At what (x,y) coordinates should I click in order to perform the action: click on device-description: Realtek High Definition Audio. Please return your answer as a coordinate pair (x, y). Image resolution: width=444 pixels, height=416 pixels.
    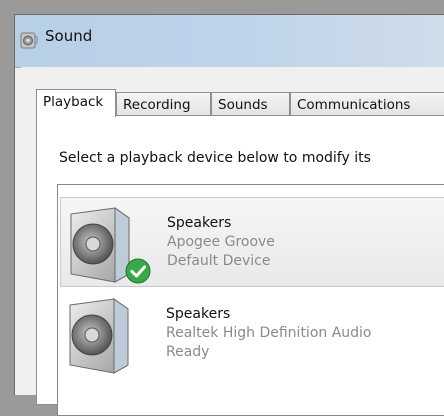
    Looking at the image, I should click on (269, 333).